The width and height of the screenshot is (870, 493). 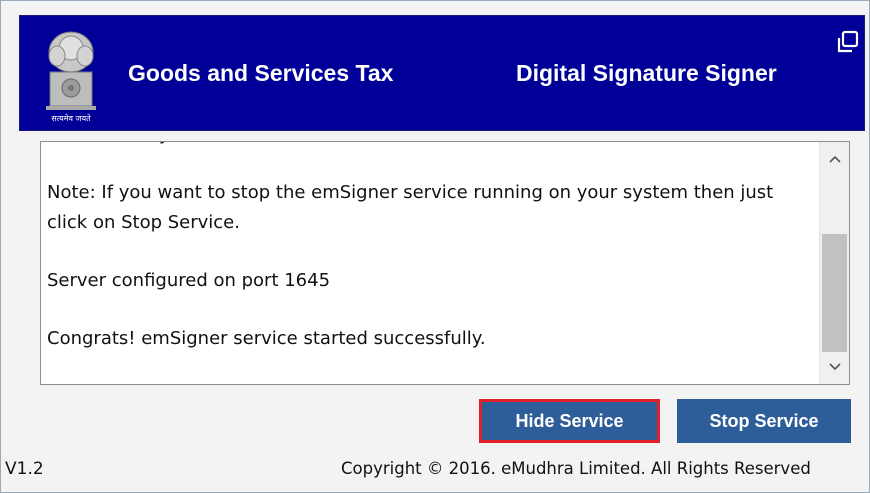 I want to click on scroll-thumb, so click(x=834, y=293).